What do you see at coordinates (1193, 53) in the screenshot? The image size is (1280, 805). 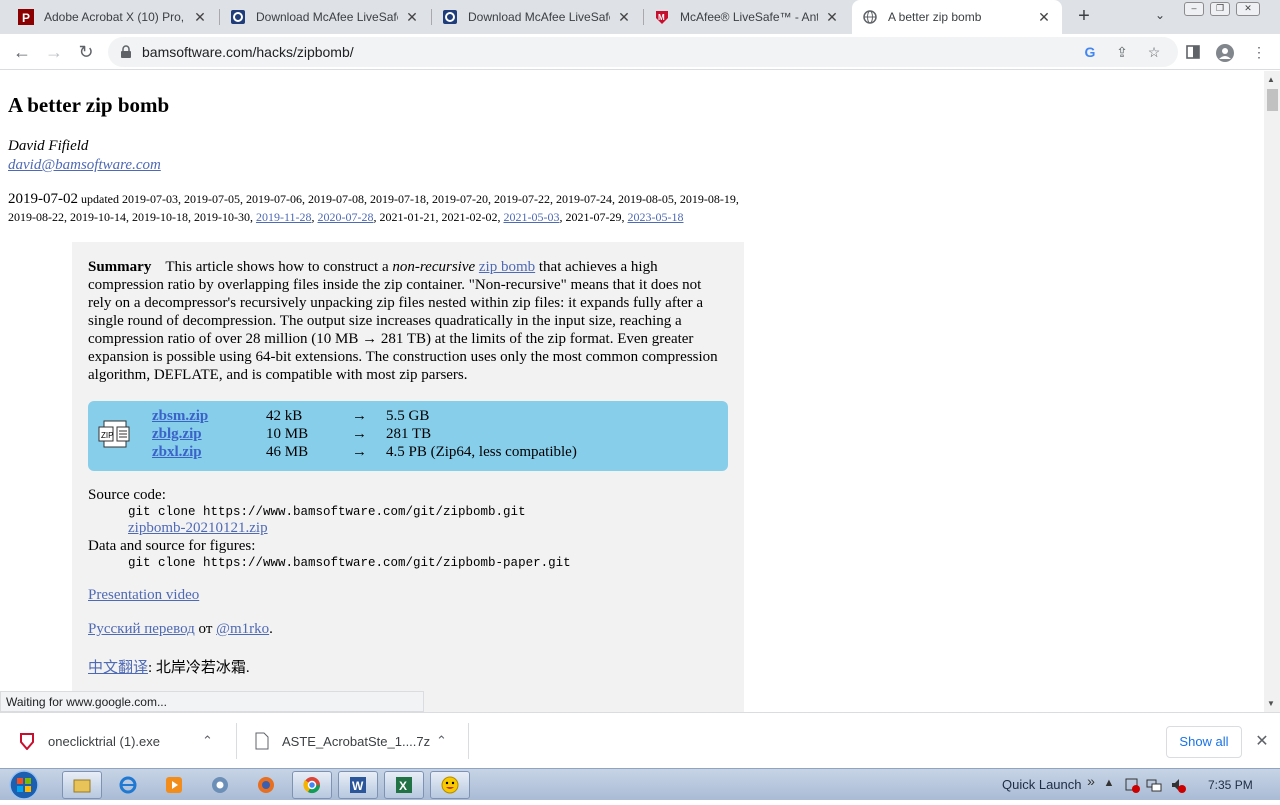 I see `side-panel-icon` at bounding box center [1193, 53].